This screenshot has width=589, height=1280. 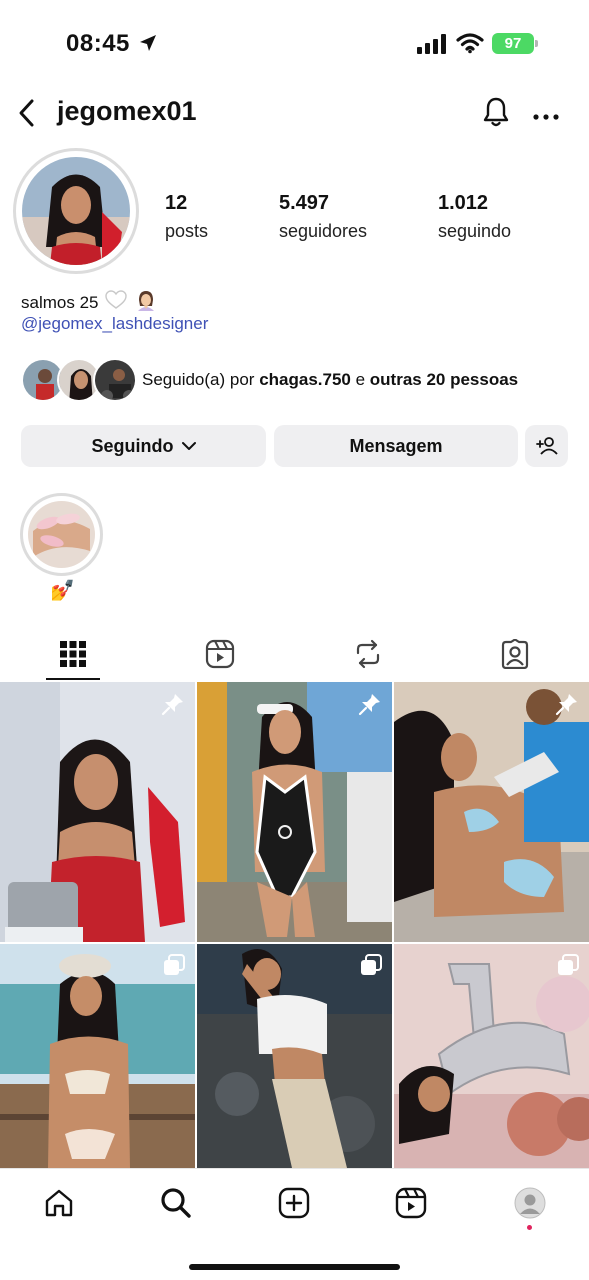 I want to click on followed-by-others: outras 20 pessoas, so click(x=444, y=379).